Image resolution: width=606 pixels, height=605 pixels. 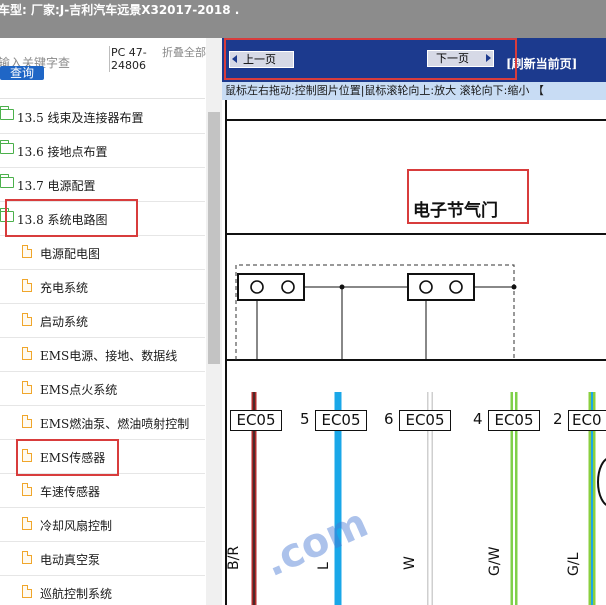 What do you see at coordinates (64, 322) in the screenshot?
I see `tree-item-label: 启动系统` at bounding box center [64, 322].